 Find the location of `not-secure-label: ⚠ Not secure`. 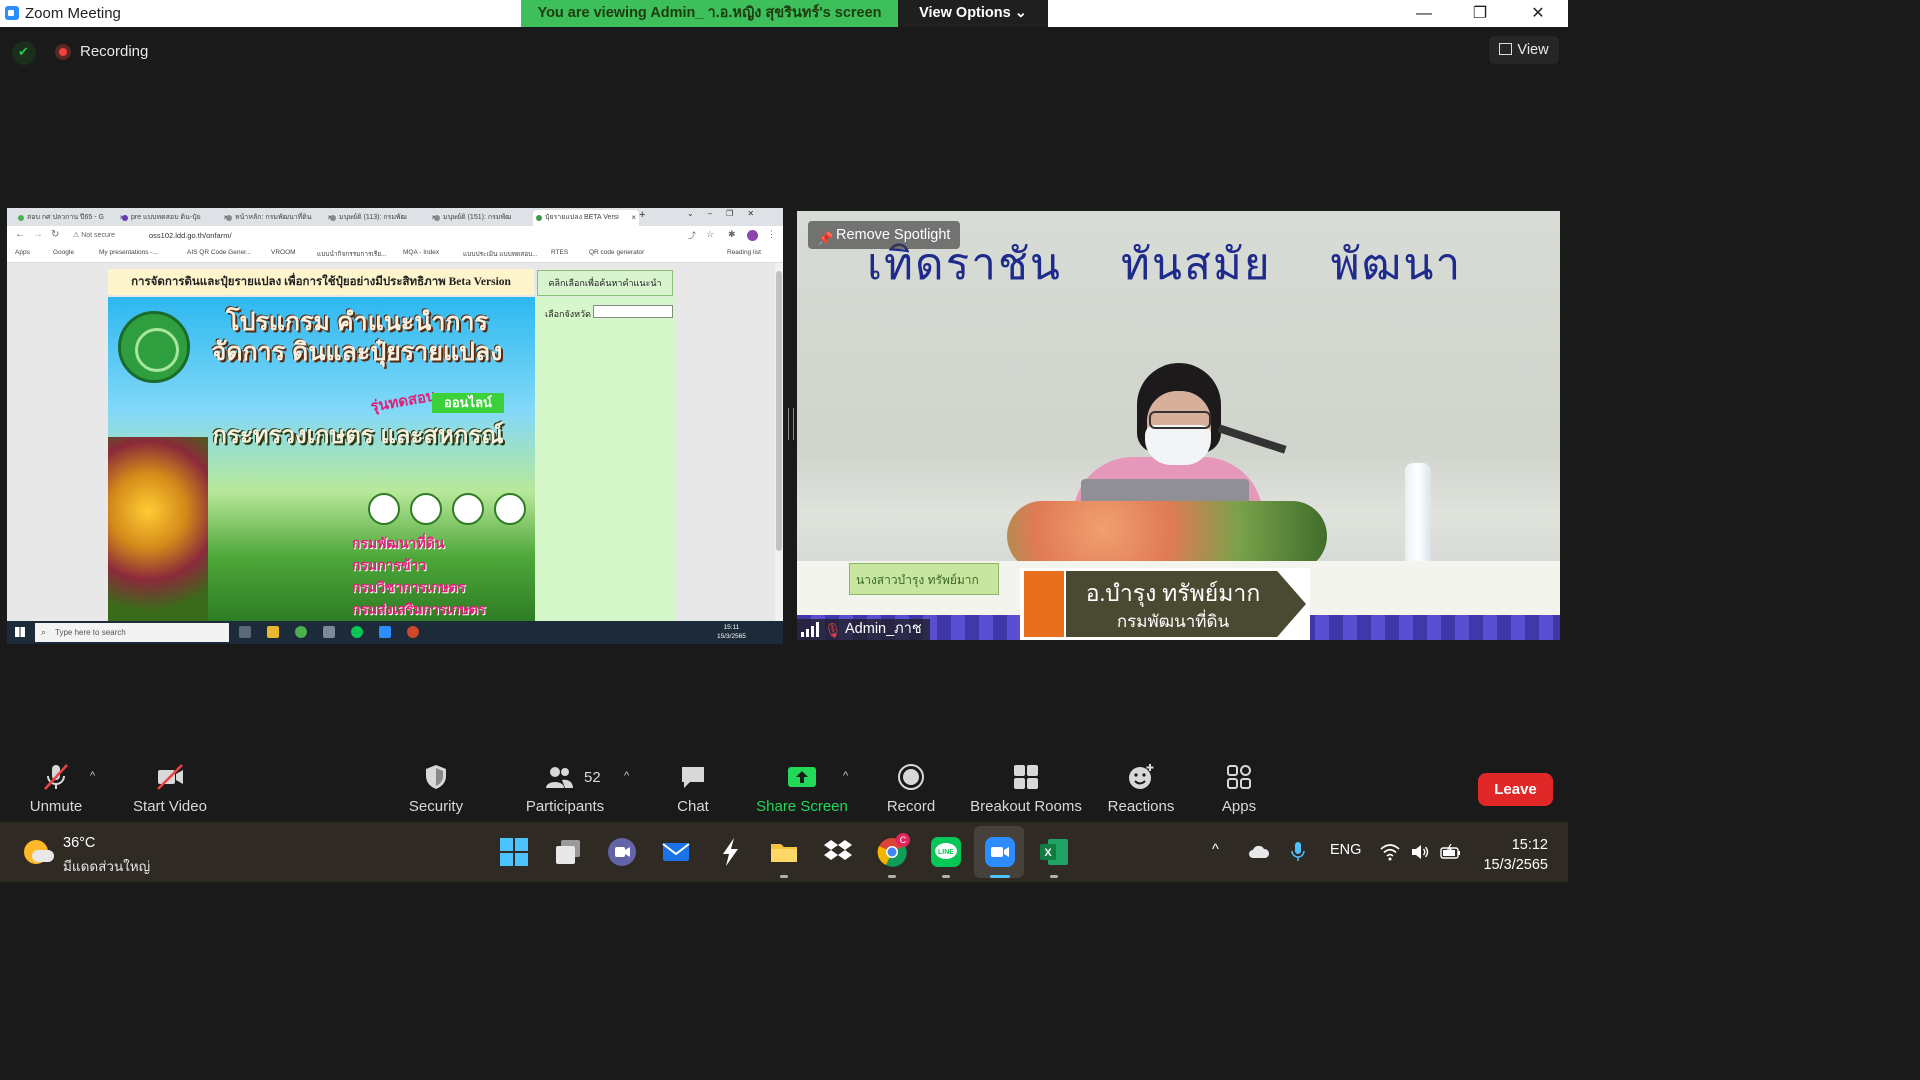

not-secure-label: ⚠ Not secure is located at coordinates (94, 235).